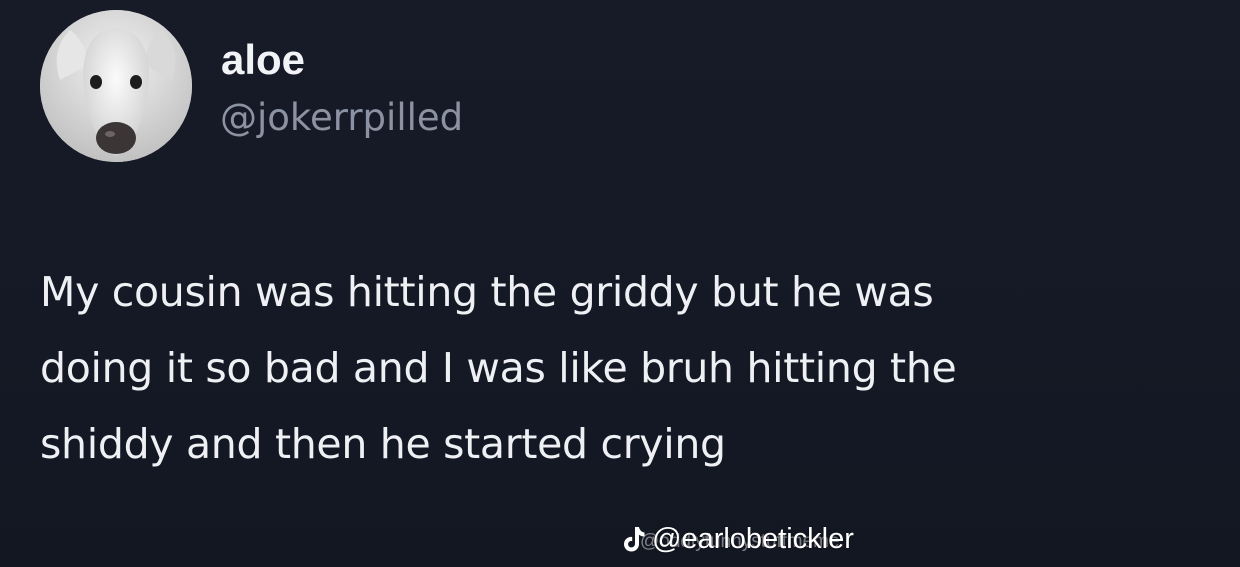  What do you see at coordinates (634, 539) in the screenshot?
I see `tiktok-icon` at bounding box center [634, 539].